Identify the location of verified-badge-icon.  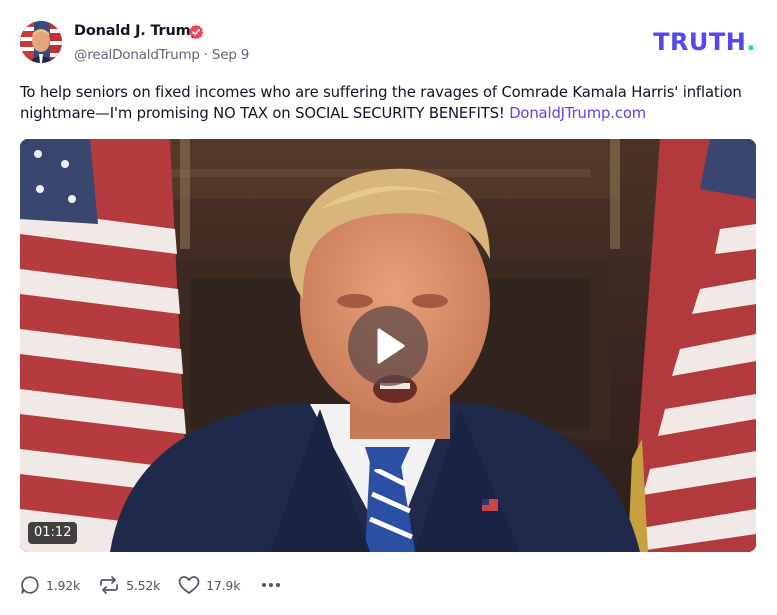
(196, 32).